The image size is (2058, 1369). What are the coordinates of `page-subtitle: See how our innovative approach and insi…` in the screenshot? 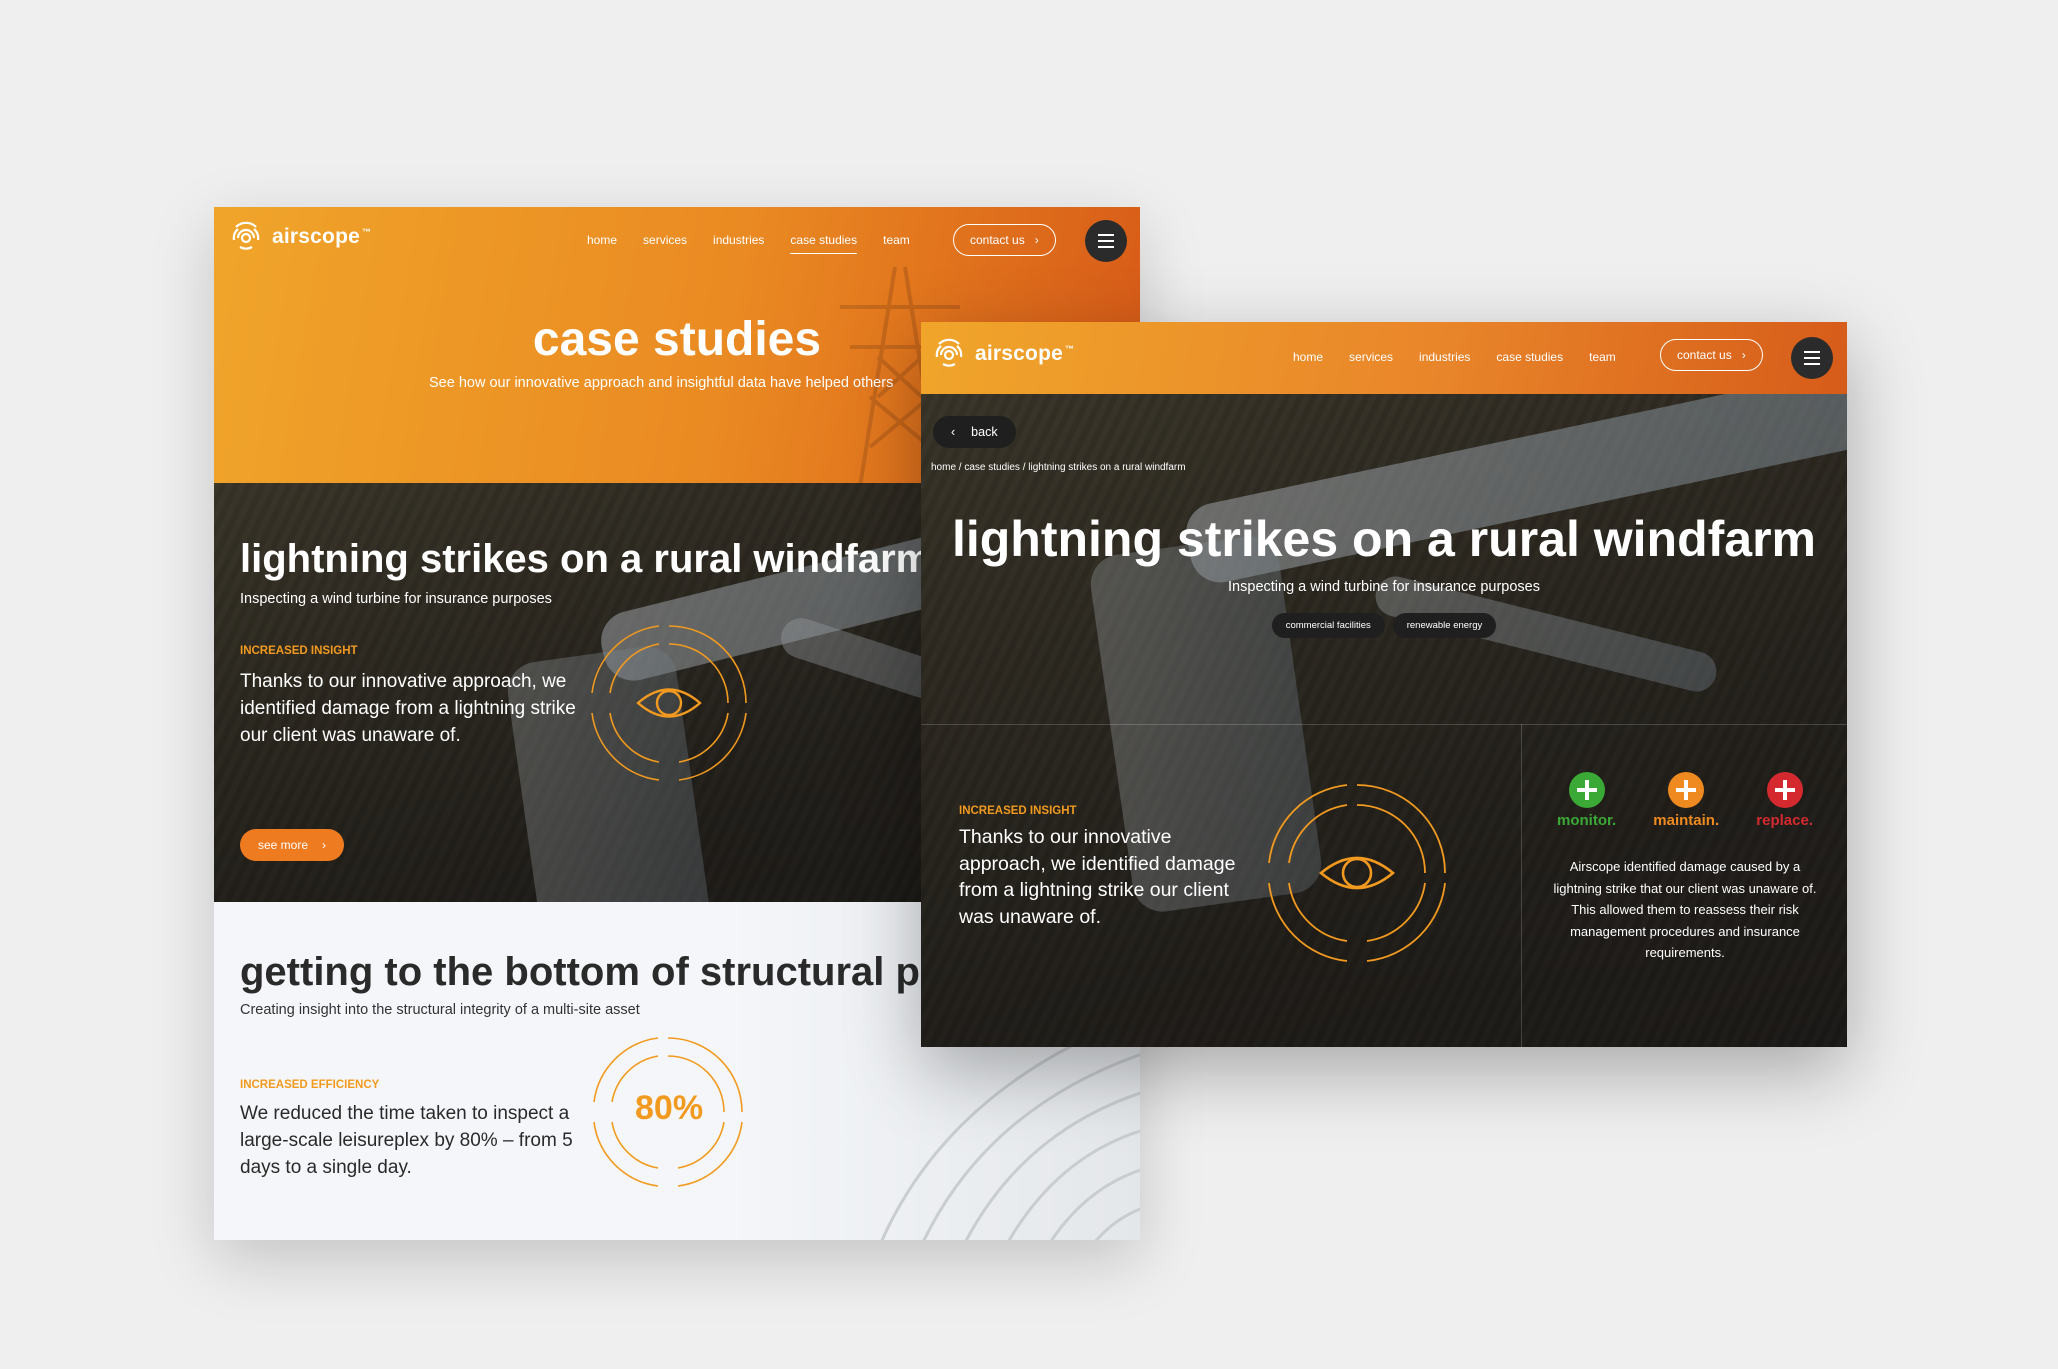 It's located at (661, 383).